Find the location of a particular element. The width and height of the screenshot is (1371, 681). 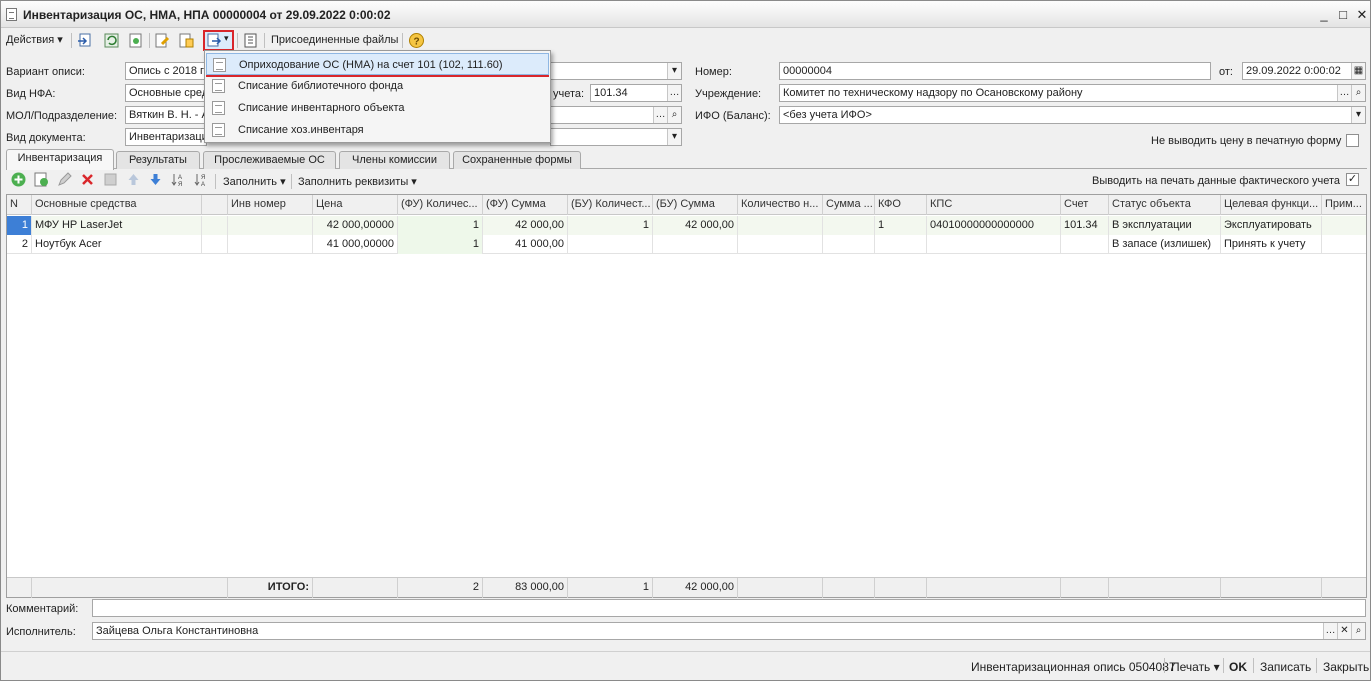

print-button: Печать ▾ is located at coordinates (1195, 667).